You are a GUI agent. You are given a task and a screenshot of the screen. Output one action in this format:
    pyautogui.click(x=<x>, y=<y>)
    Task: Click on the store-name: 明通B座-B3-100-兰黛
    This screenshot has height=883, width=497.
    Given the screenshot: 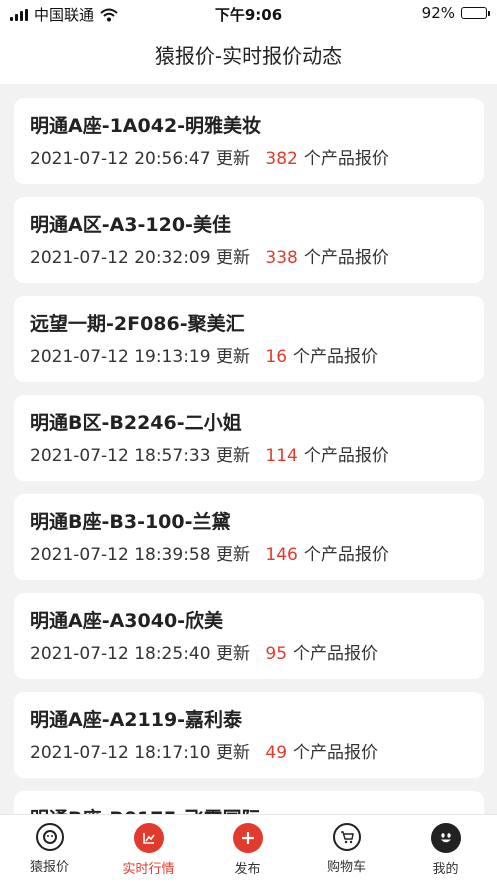 What is the action you would take?
    pyautogui.click(x=130, y=522)
    